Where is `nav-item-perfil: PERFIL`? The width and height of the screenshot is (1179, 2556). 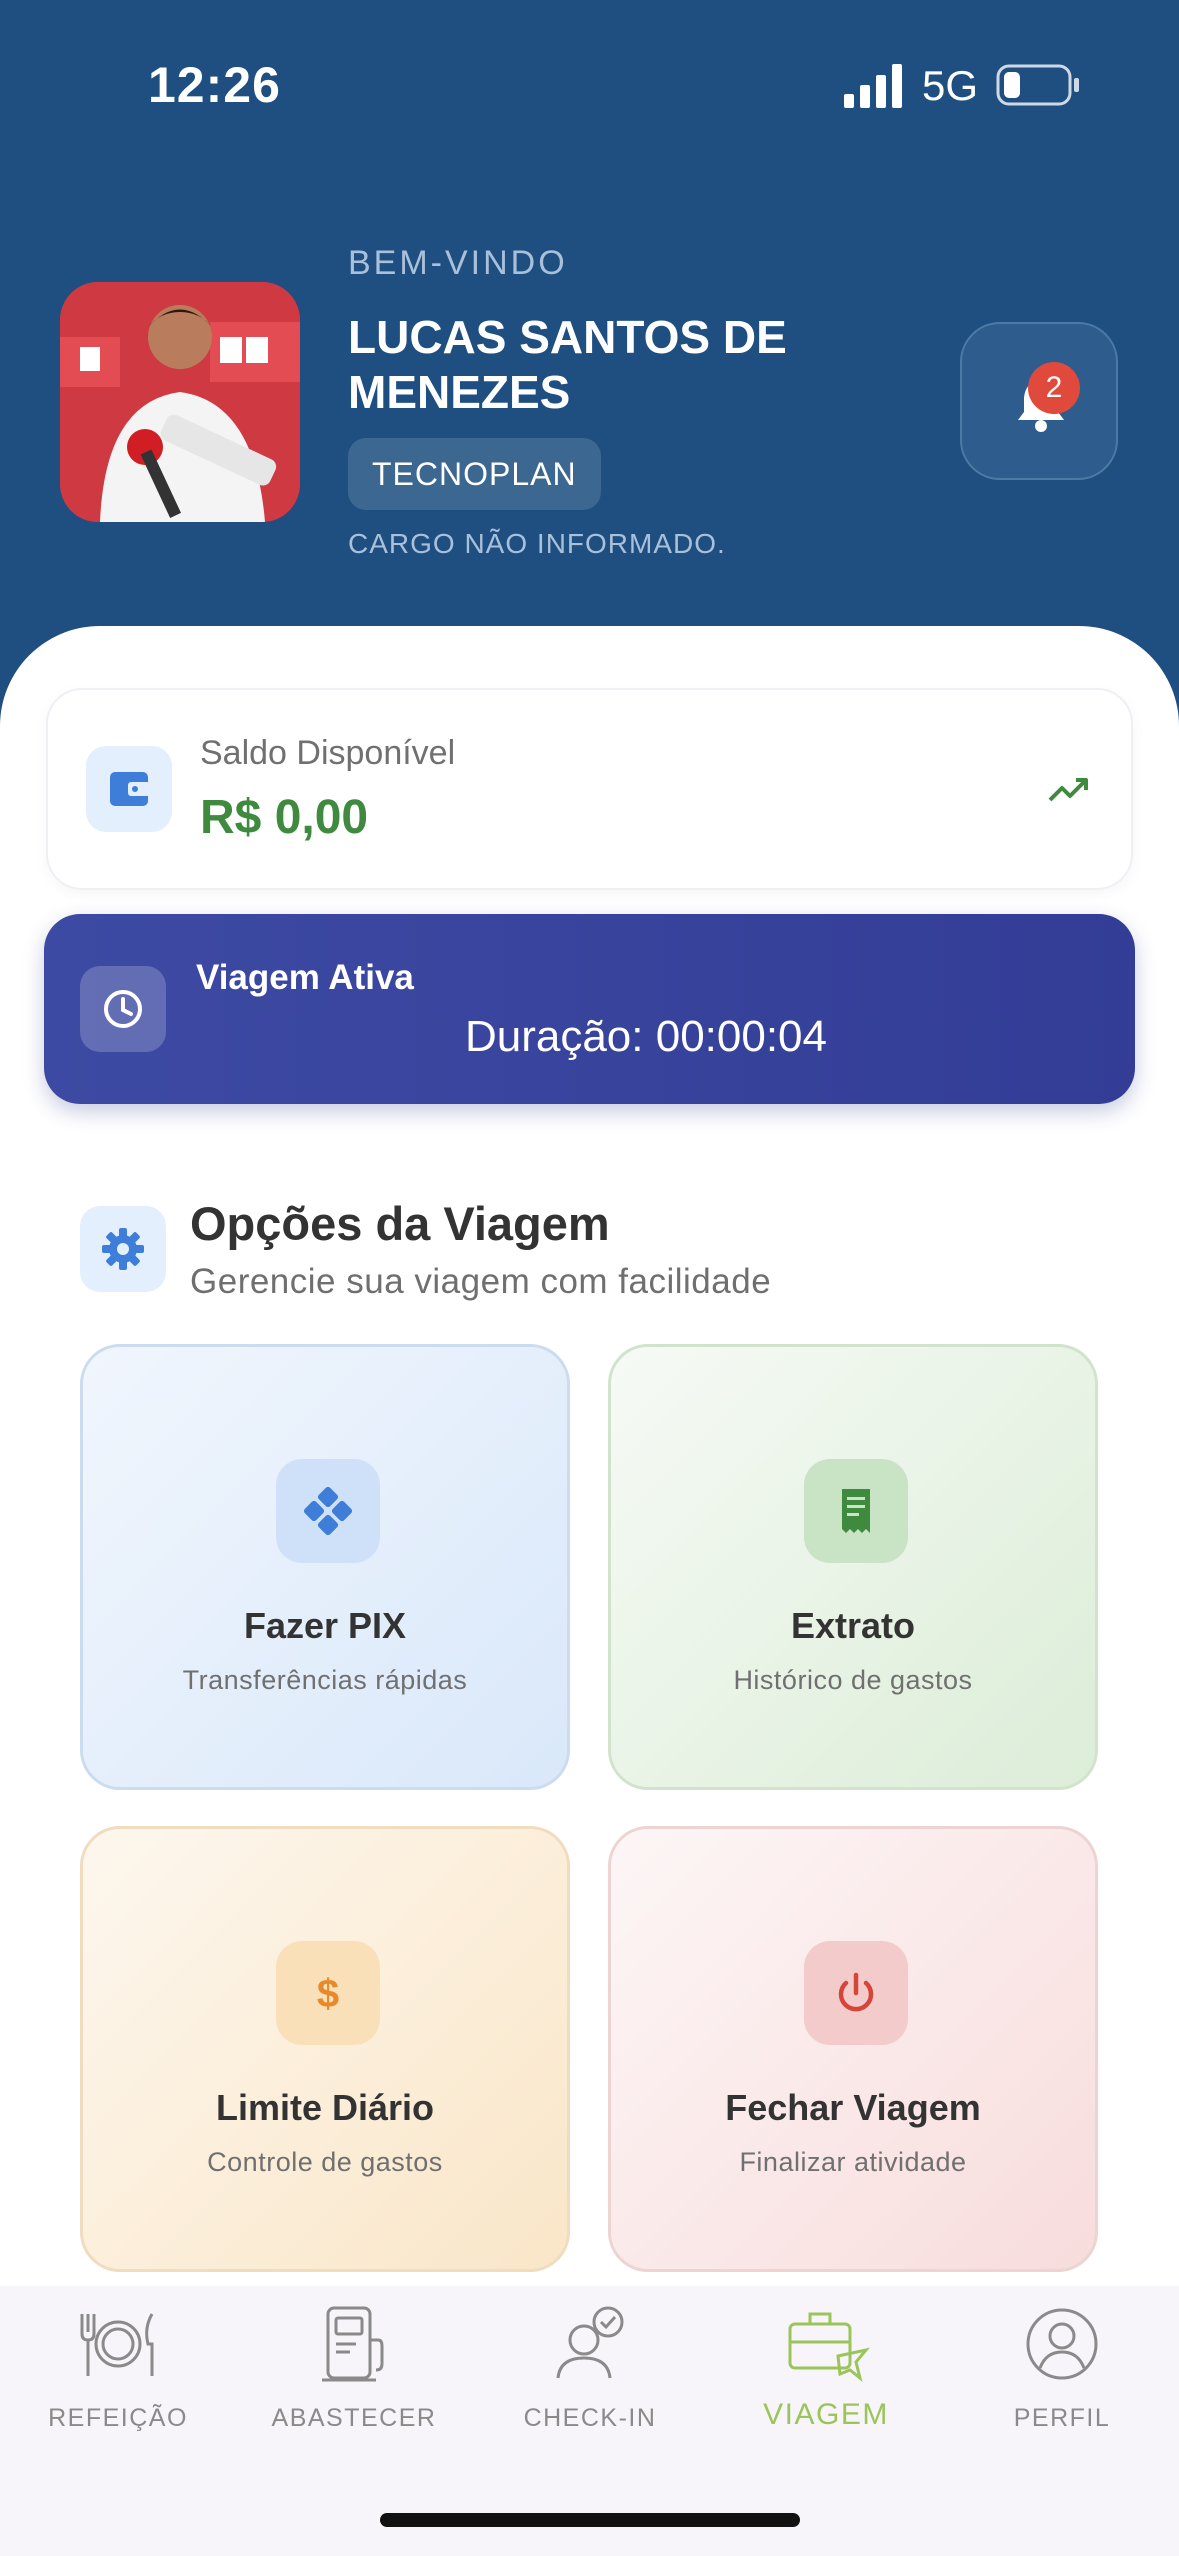 nav-item-perfil: PERFIL is located at coordinates (1062, 2370).